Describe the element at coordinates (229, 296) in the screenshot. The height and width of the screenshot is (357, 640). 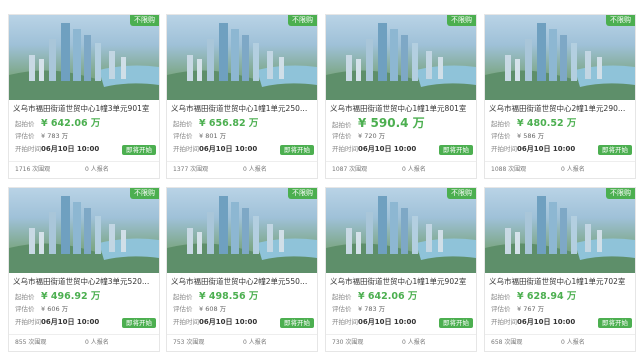
I see `start-price: ¥ 498.56 万` at that location.